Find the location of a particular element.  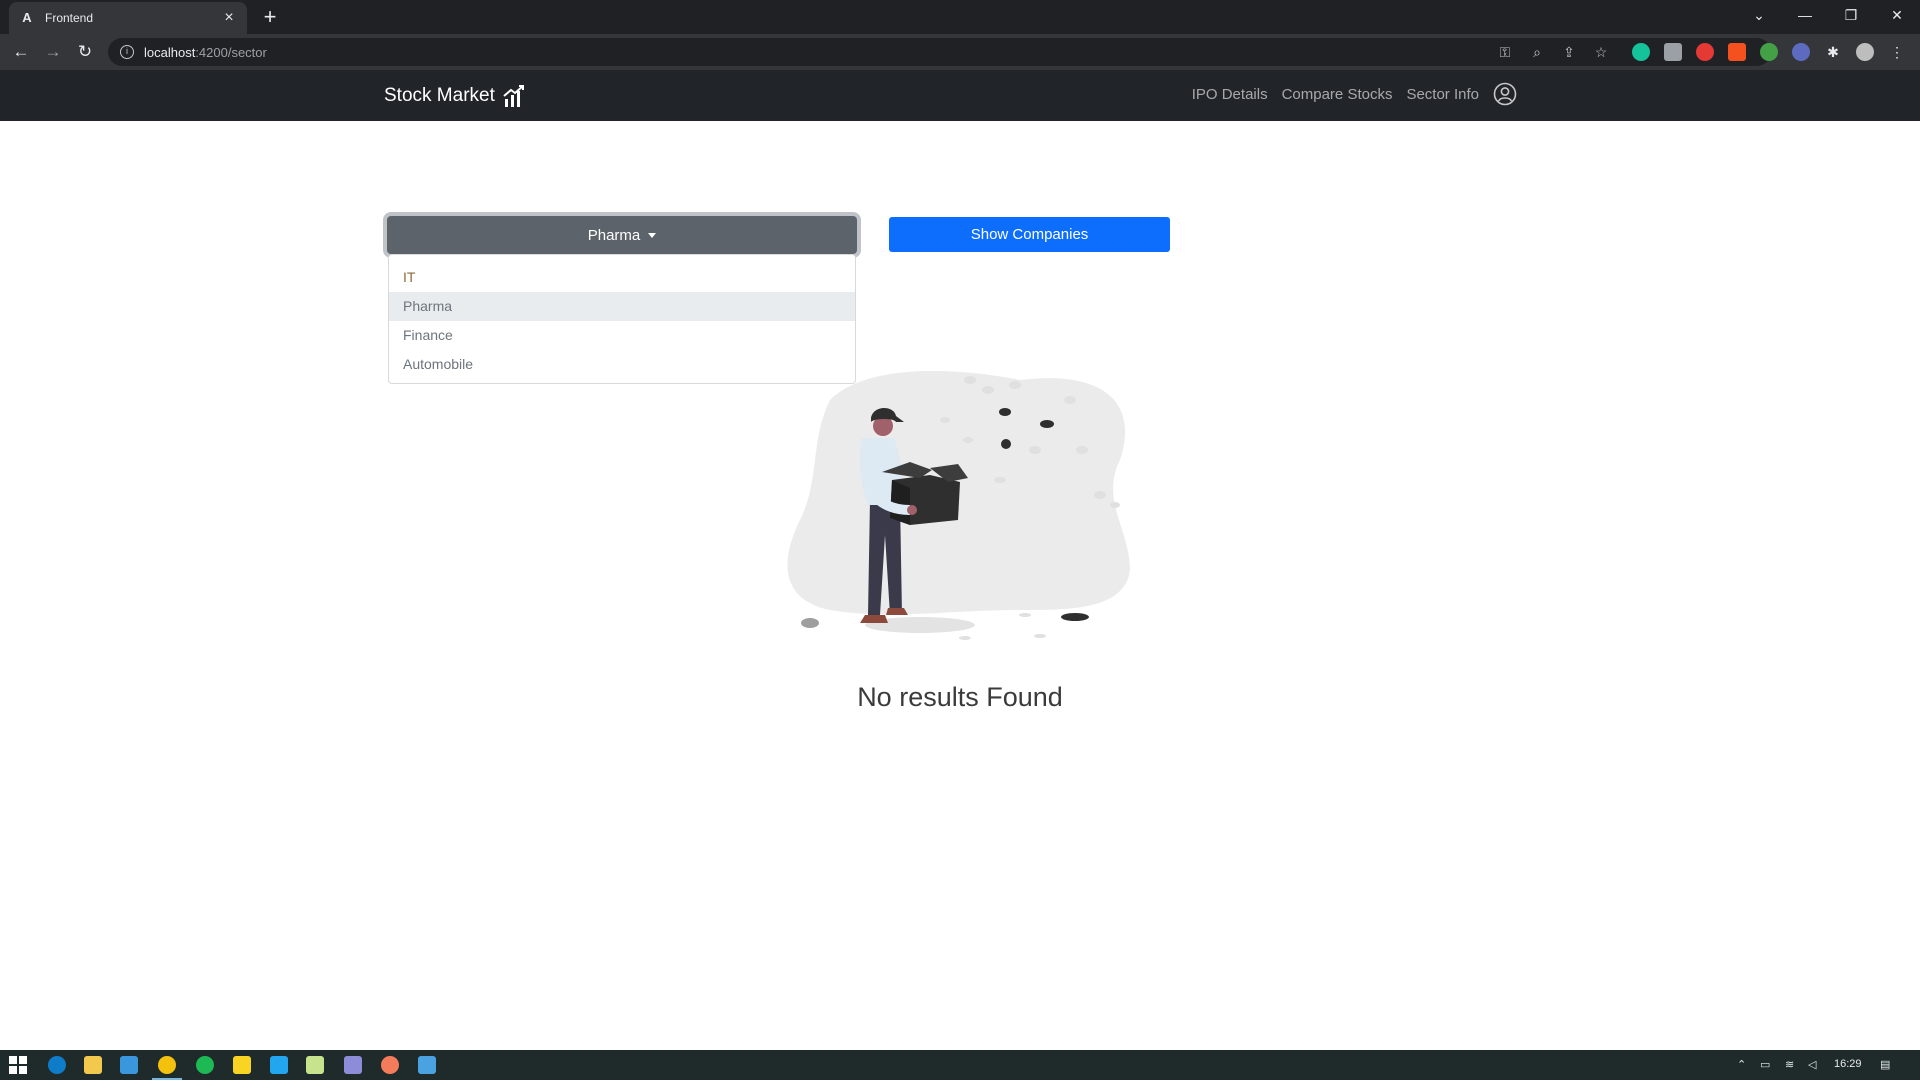

windows-taskbar: ⌃ ▭ ≋ ◁ 16:29 ▤ is located at coordinates (960, 1065).